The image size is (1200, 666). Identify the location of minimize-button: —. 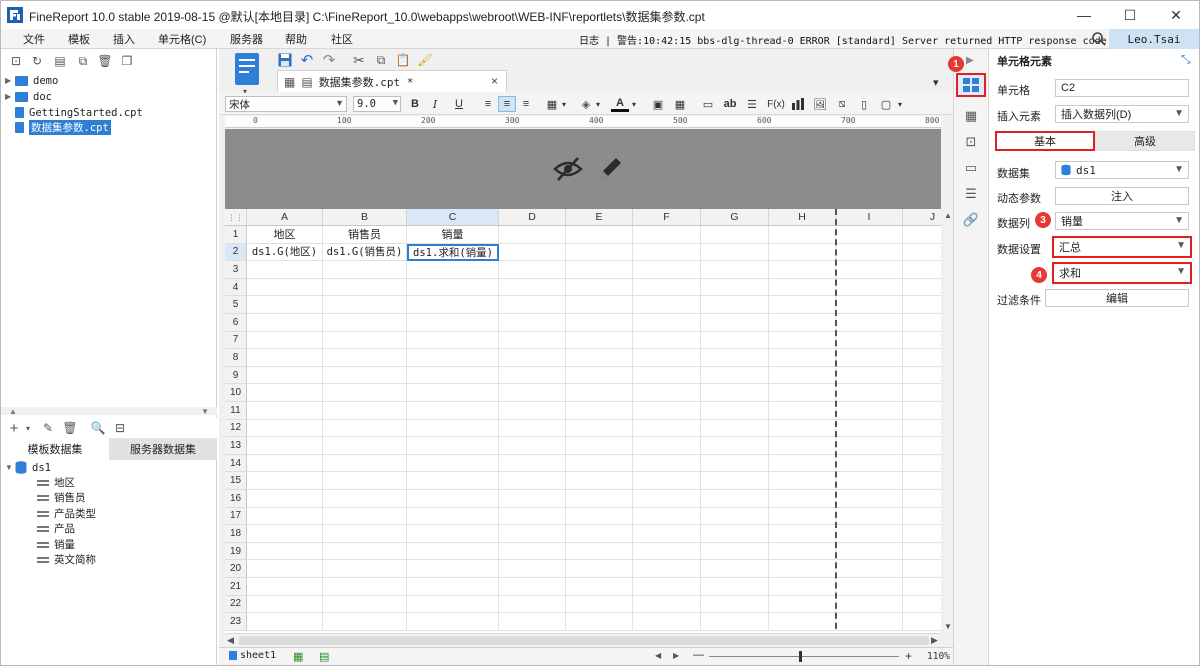
(1084, 15).